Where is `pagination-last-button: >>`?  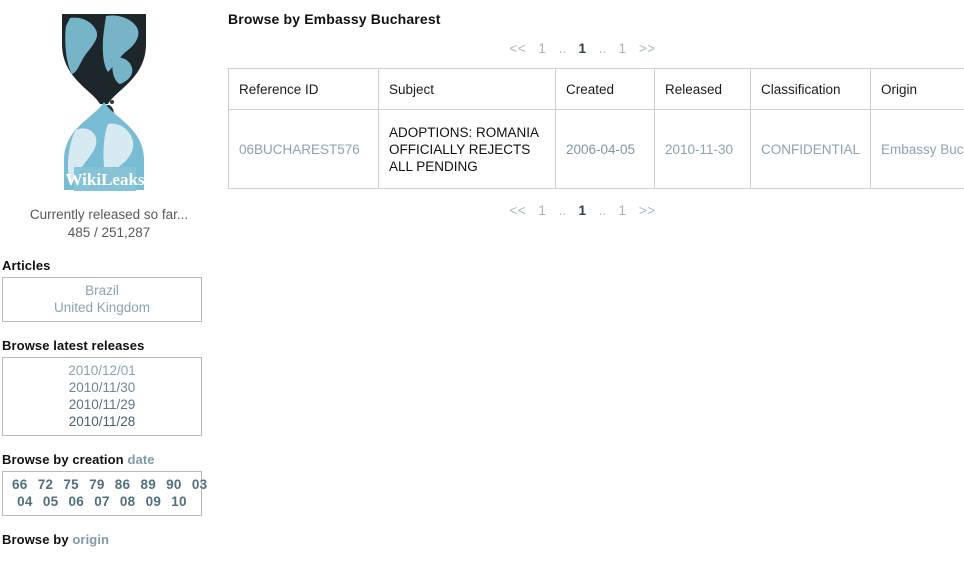 pagination-last-button: >> is located at coordinates (647, 48).